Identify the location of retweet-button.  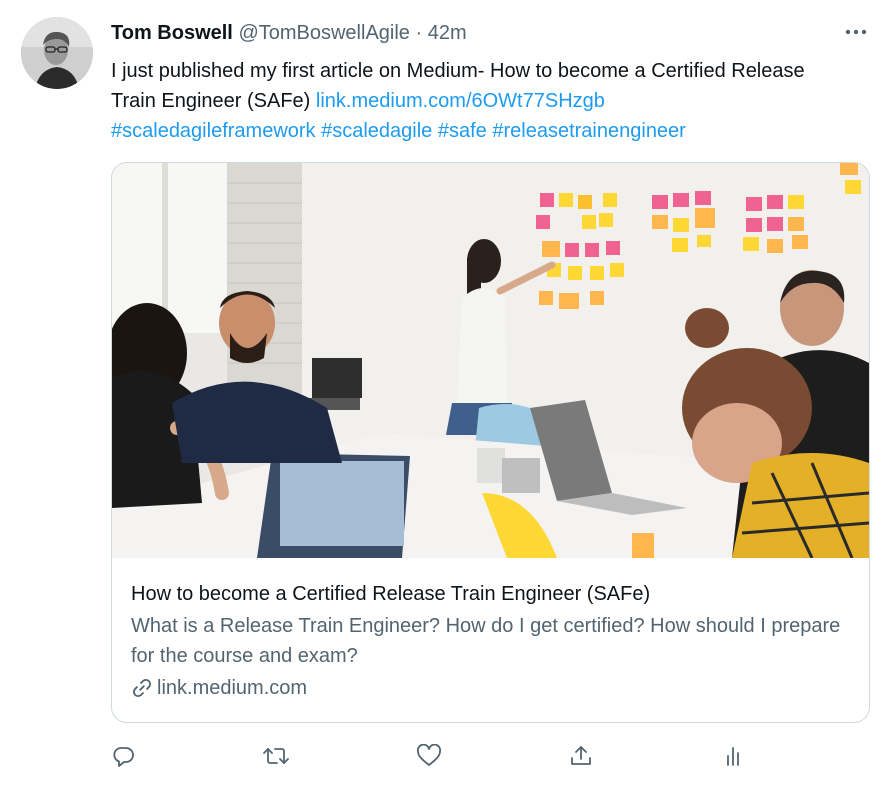
(276, 756).